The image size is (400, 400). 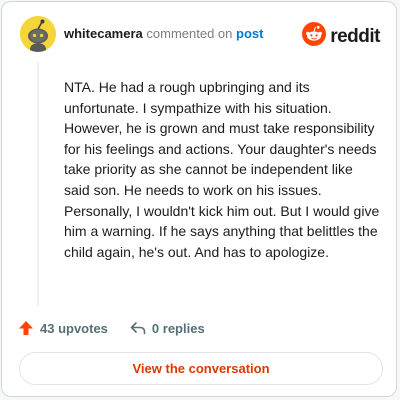 What do you see at coordinates (189, 33) in the screenshot?
I see `action-text: commented on` at bounding box center [189, 33].